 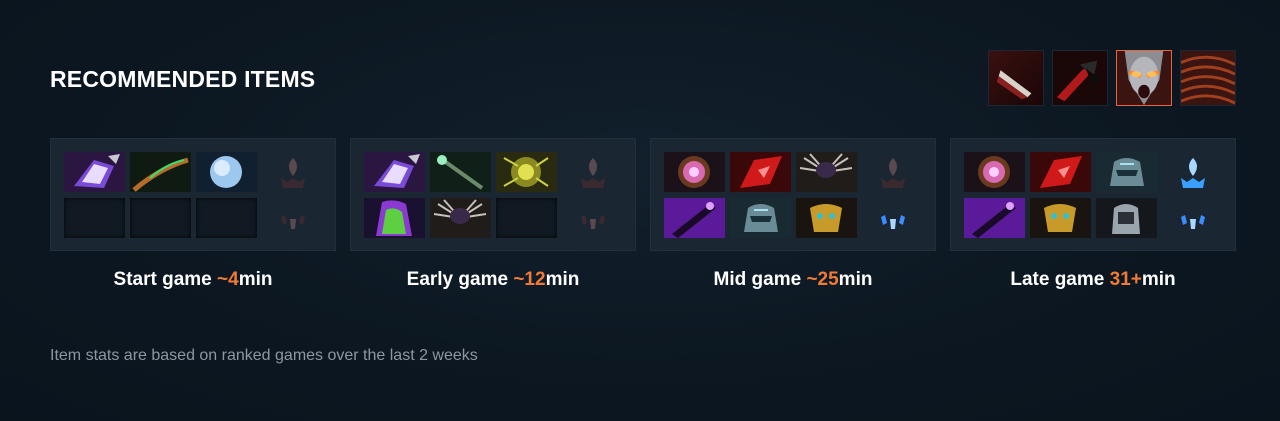 I want to click on hero-portrait-tabs, so click(x=1112, y=78).